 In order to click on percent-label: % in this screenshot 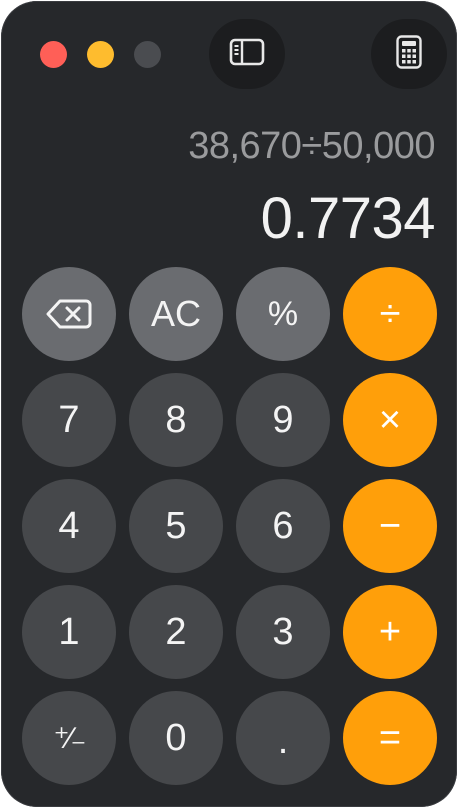, I will do `click(283, 313)`.